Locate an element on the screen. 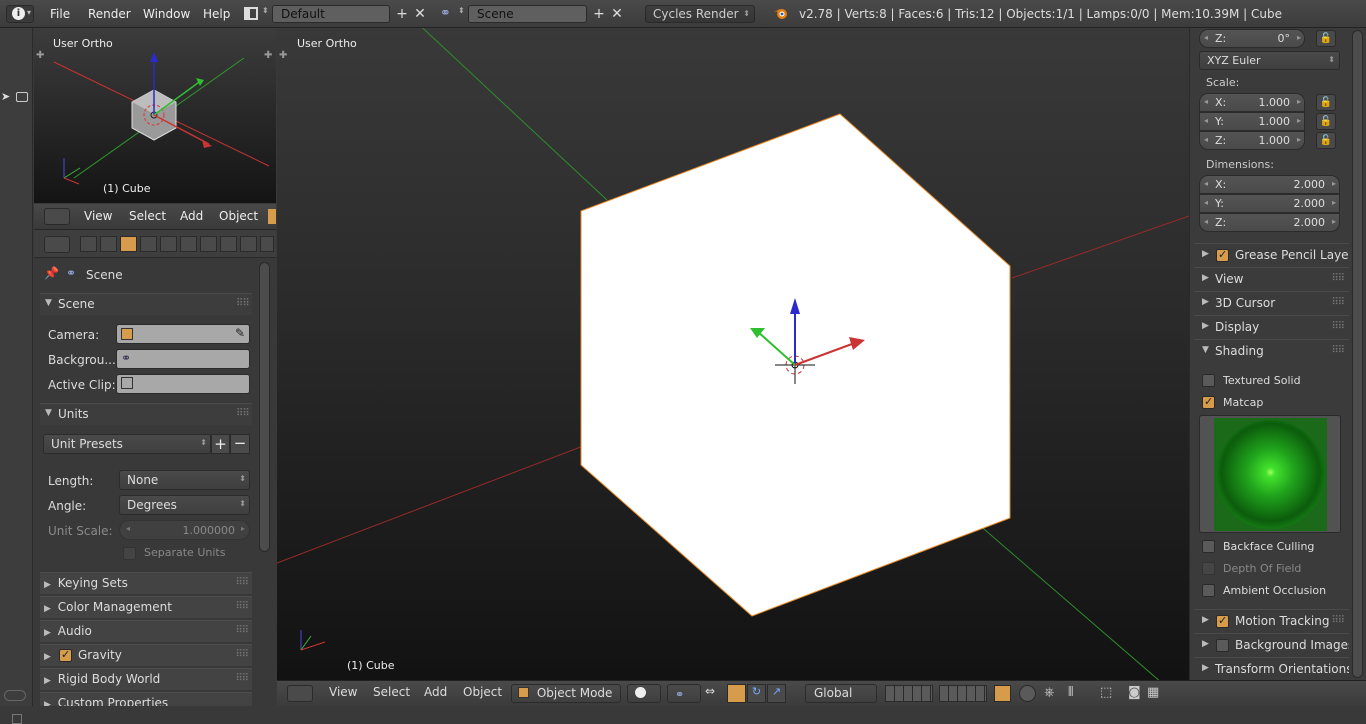 The image size is (1366, 724). render-engine-dropdown: Cycles Render ⬍ is located at coordinates (700, 14).